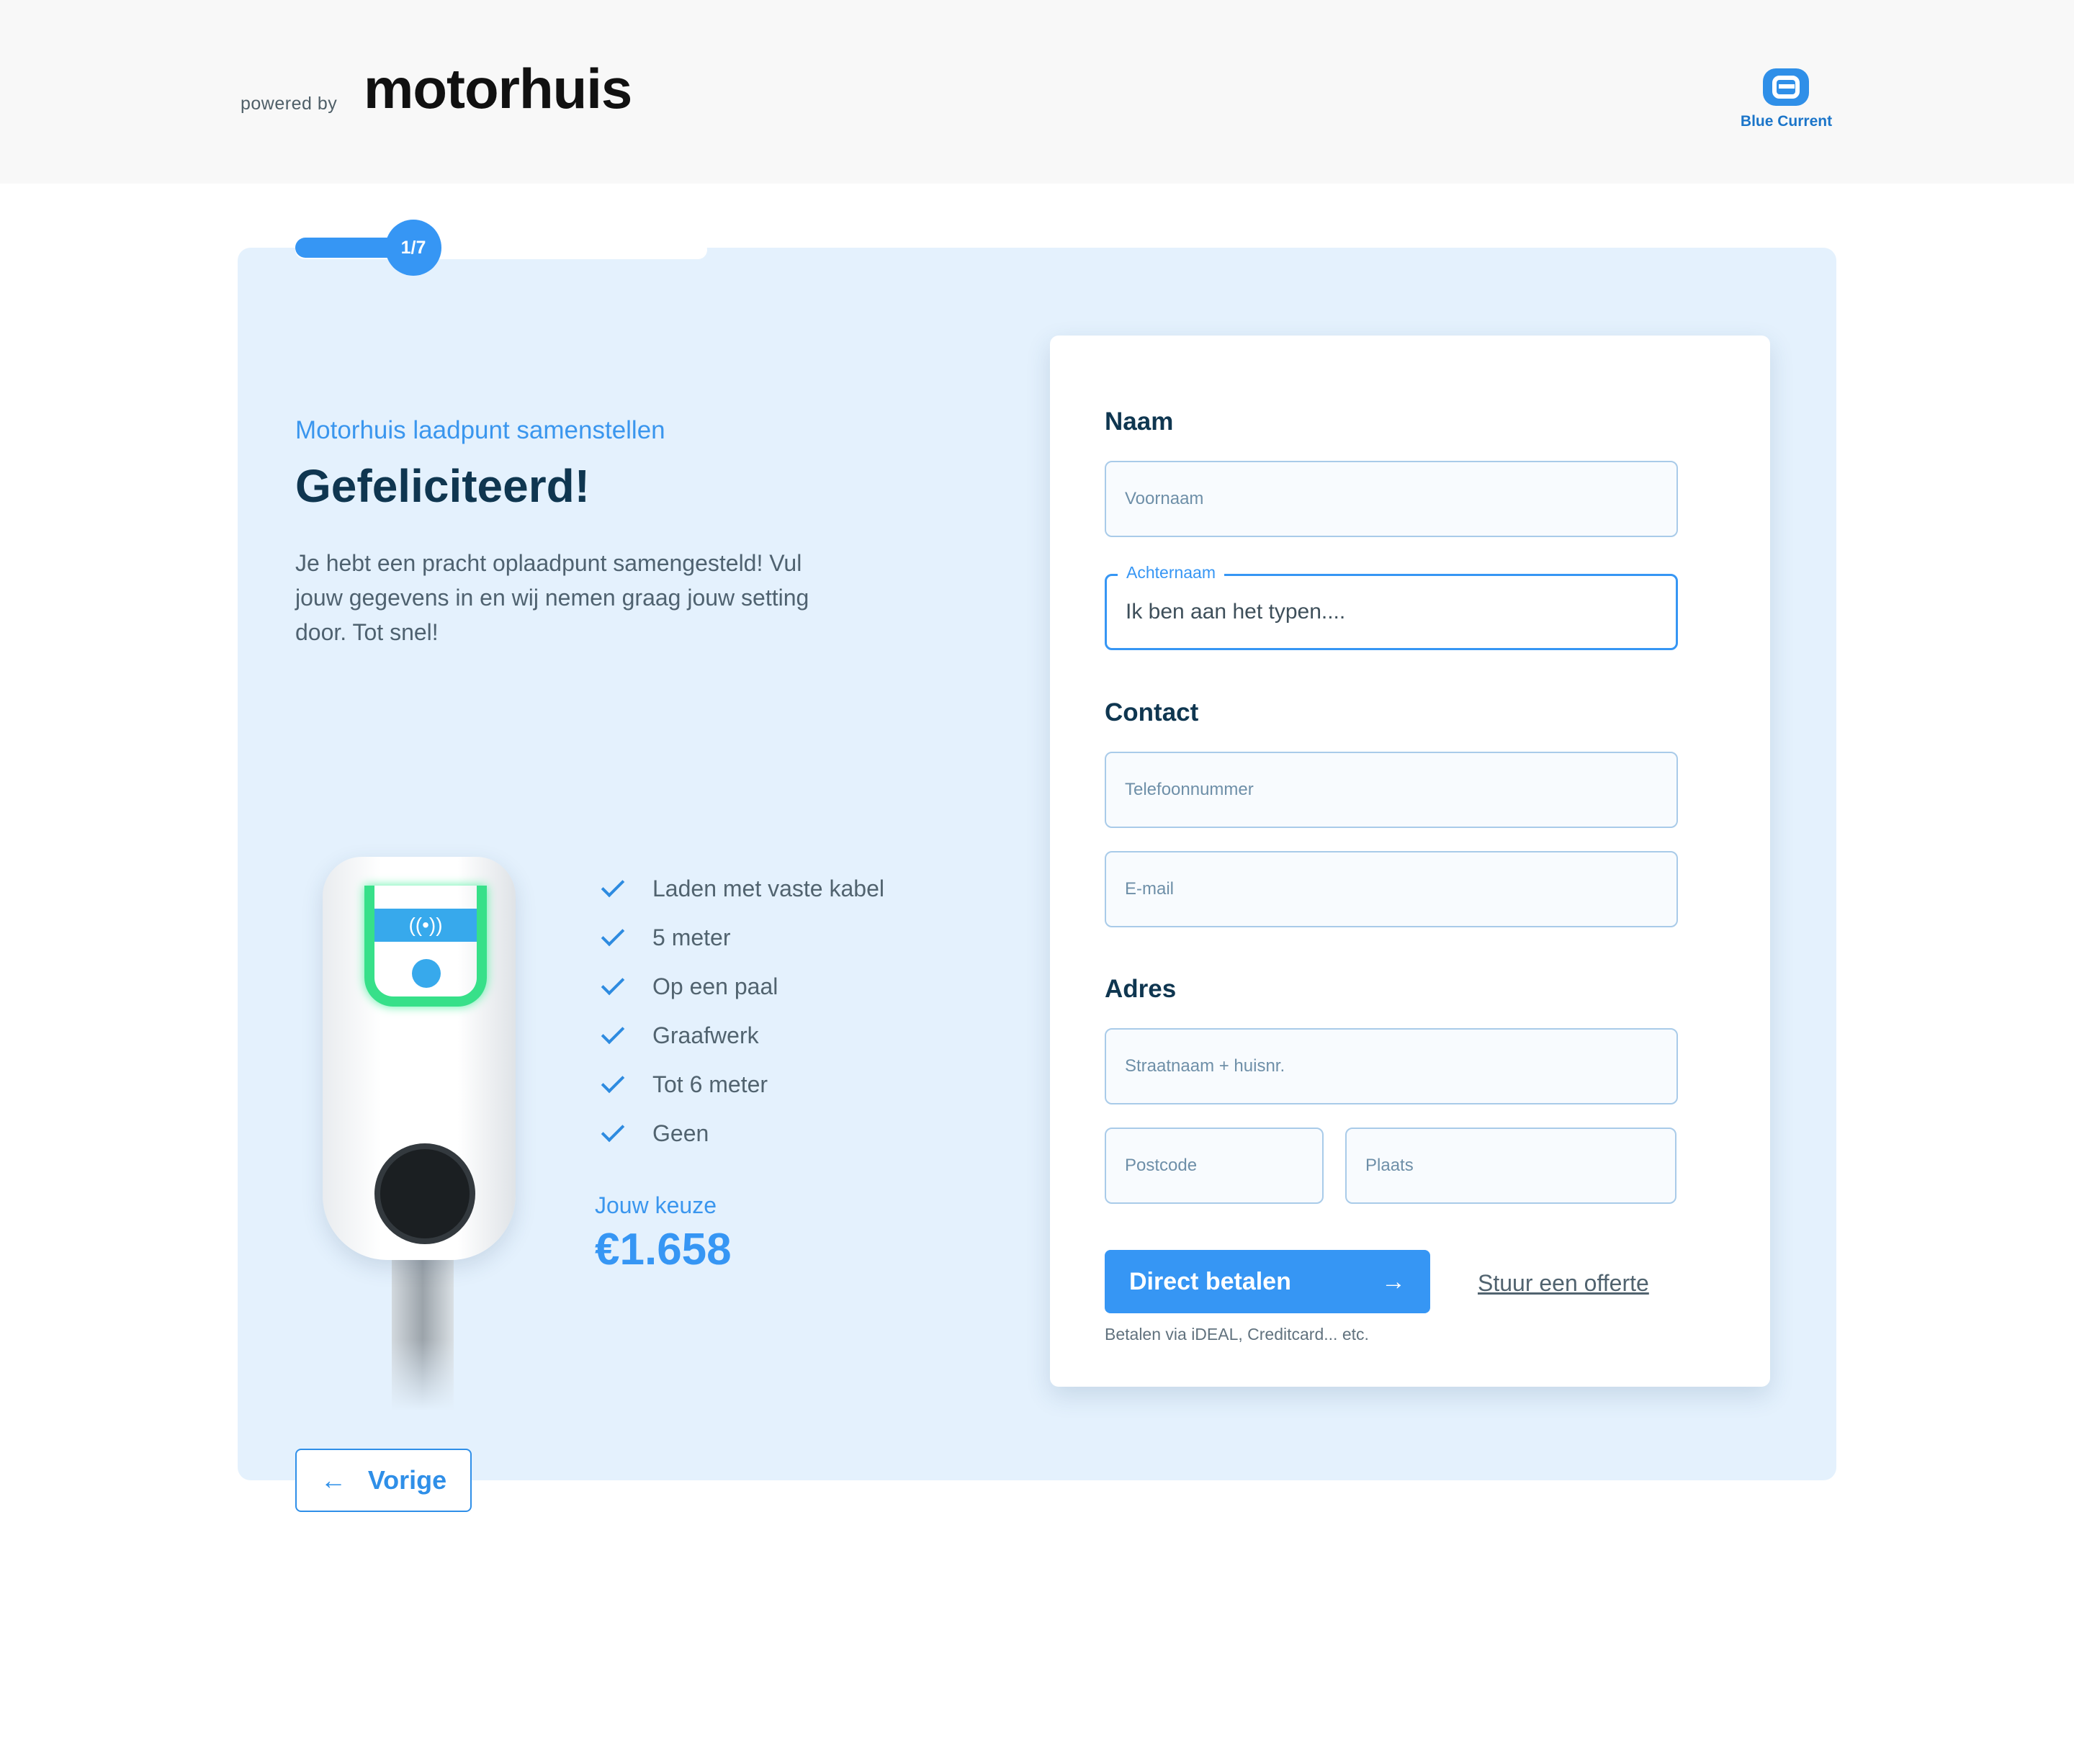 This screenshot has width=2074, height=1764. Describe the element at coordinates (1141, 989) in the screenshot. I see `adres-section-title: Adres` at that location.